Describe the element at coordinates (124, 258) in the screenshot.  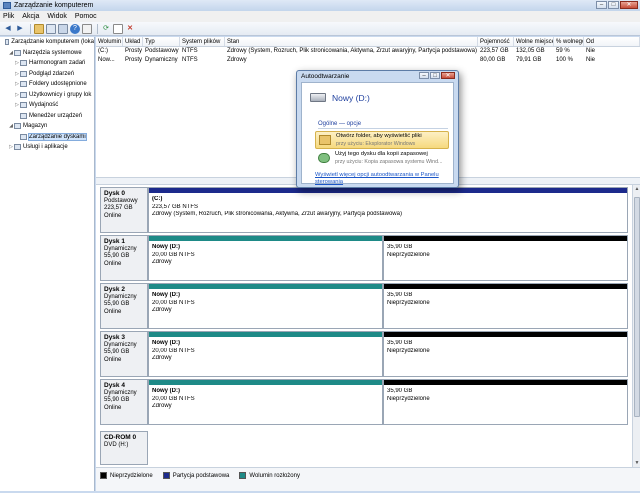
I see `disk-info: Dysk 1 Dynamiczny 55,90 GB Online` at that location.